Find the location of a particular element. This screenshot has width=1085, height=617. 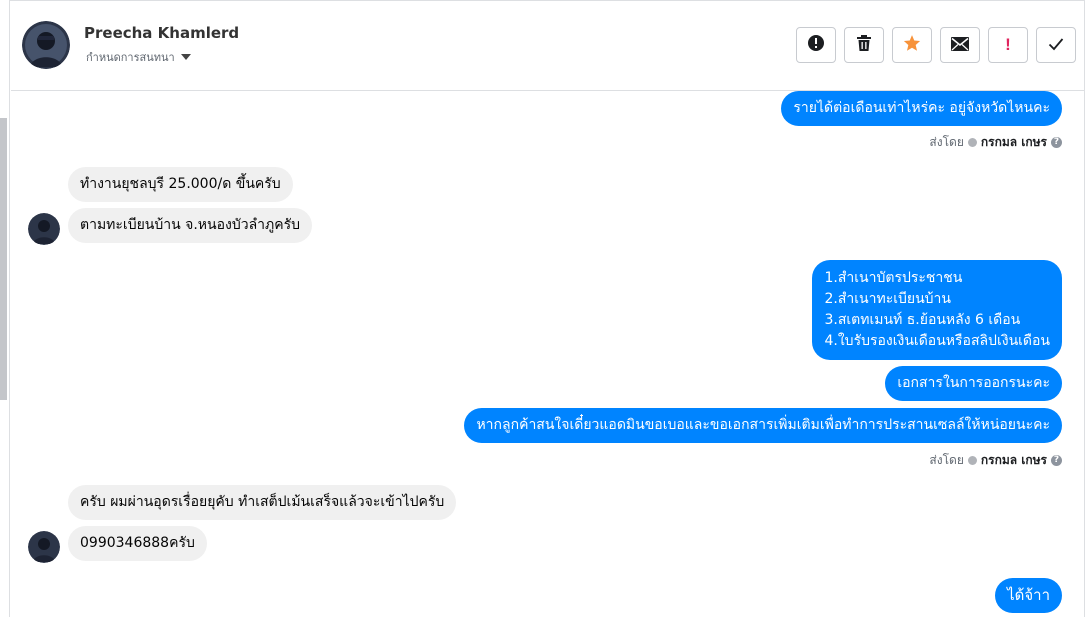

delete-button is located at coordinates (864, 45).